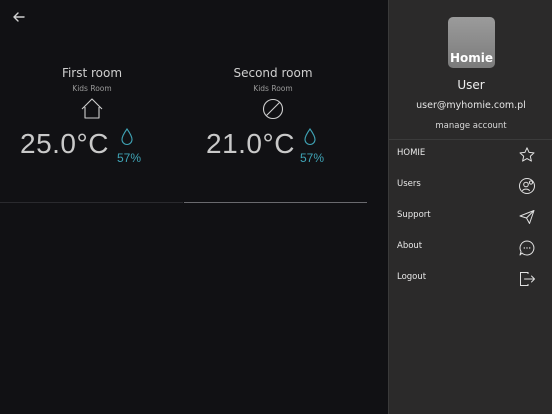  What do you see at coordinates (92, 73) in the screenshot?
I see `room-name: First room` at bounding box center [92, 73].